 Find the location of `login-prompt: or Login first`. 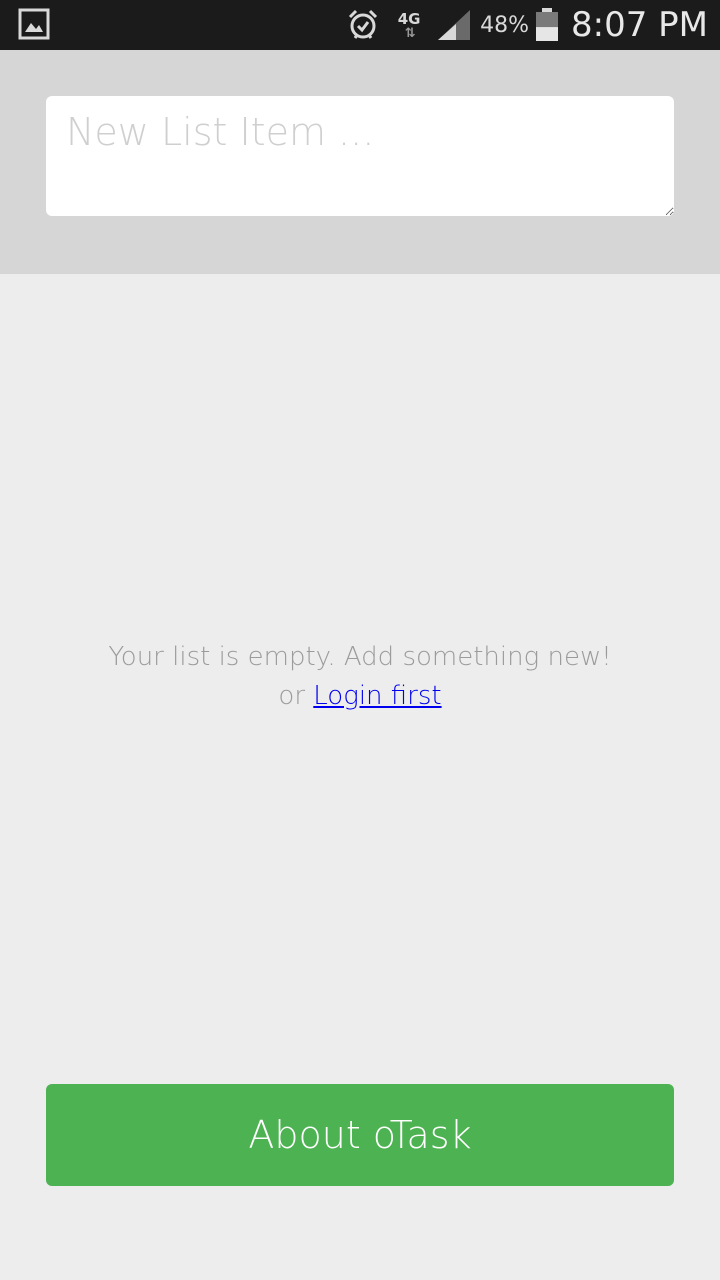

login-prompt: or Login first is located at coordinates (360, 696).